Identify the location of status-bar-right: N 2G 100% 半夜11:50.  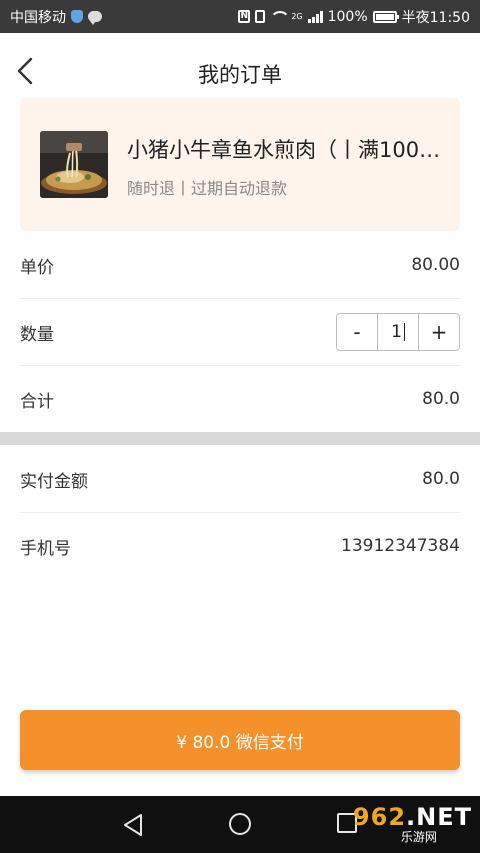
(354, 17).